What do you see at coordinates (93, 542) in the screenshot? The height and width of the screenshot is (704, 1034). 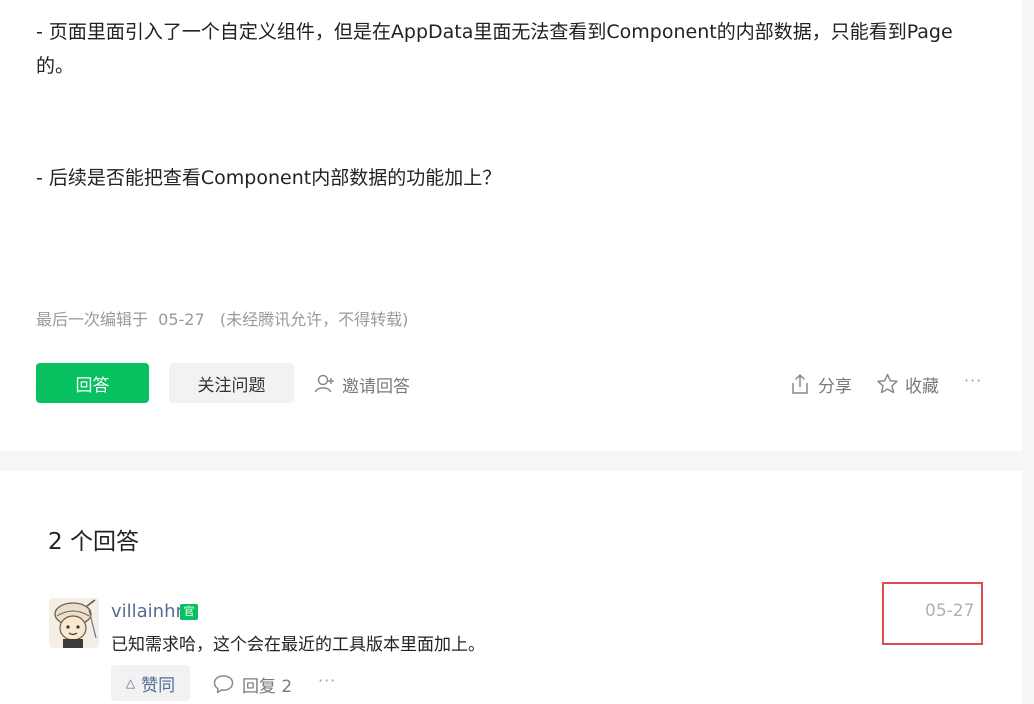 I see `answers-count-heading: 2 个回答` at bounding box center [93, 542].